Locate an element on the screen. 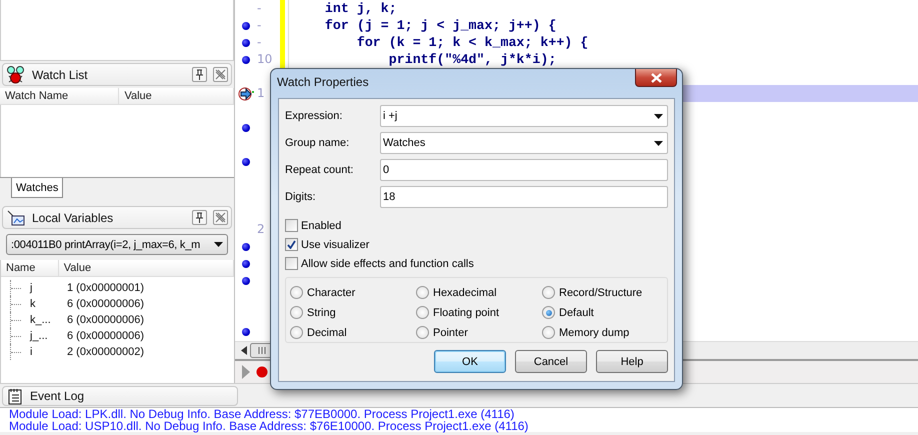 Image resolution: width=918 pixels, height=435 pixels. radio-label: Decimal is located at coordinates (327, 332).